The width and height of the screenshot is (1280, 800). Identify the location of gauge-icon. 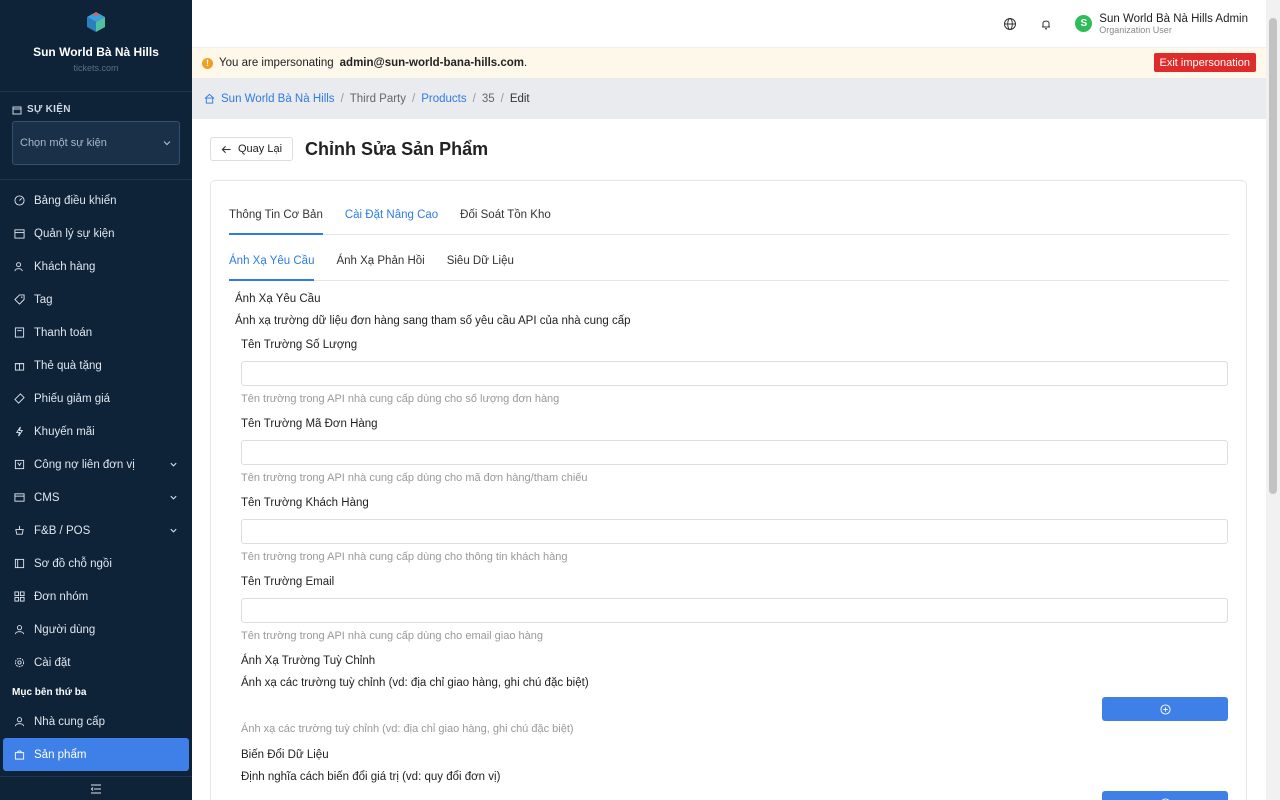
(19, 200).